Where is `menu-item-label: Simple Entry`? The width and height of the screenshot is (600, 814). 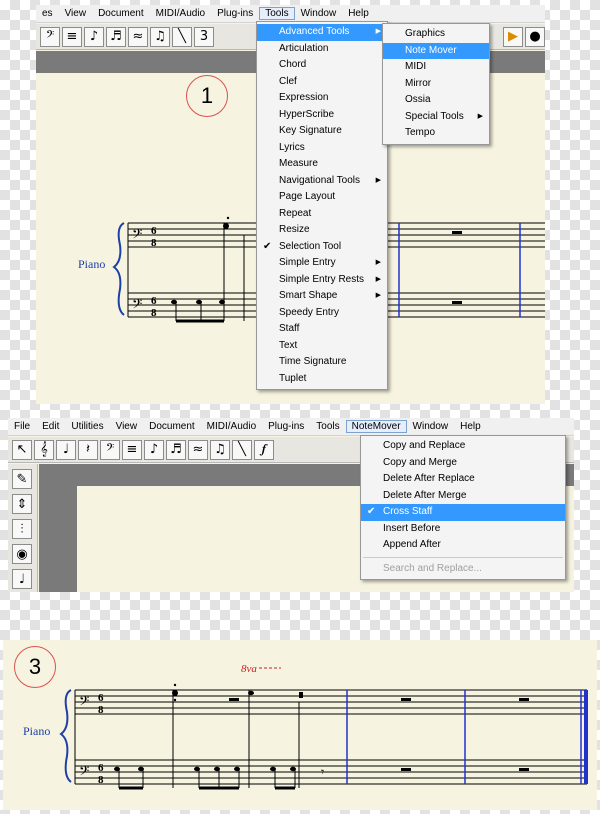
menu-item-label: Simple Entry is located at coordinates (307, 262).